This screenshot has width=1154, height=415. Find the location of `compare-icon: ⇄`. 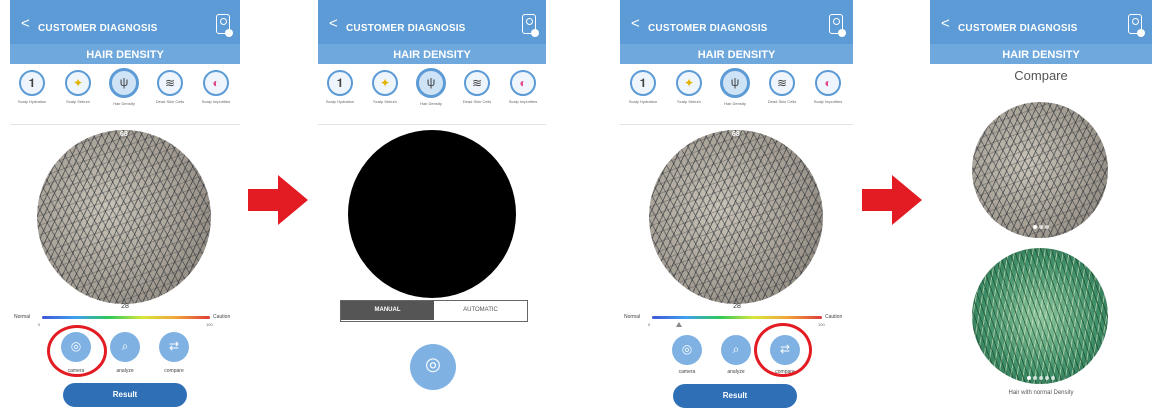

compare-icon: ⇄ is located at coordinates (174, 346).